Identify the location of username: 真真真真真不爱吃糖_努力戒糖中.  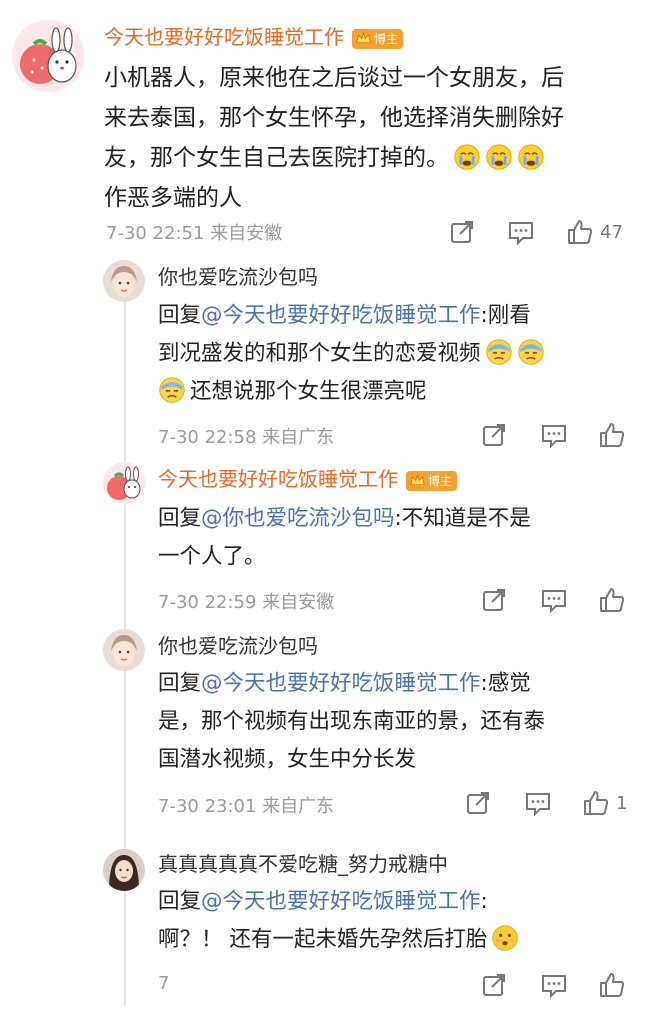
(303, 864).